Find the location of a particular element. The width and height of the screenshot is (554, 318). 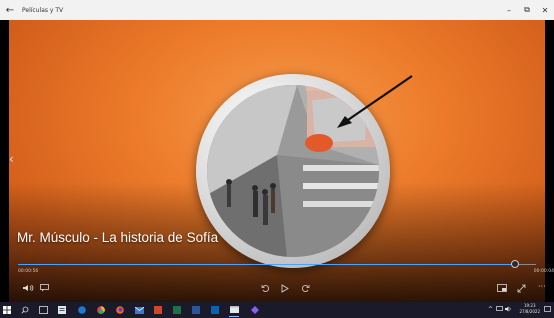

mini-view-icon is located at coordinates (502, 289).